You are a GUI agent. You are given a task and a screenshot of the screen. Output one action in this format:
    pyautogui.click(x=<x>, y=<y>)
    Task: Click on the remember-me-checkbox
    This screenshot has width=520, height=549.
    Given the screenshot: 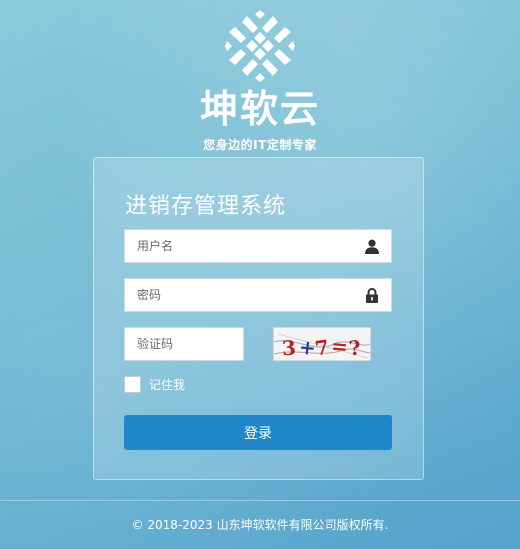 What is the action you would take?
    pyautogui.click(x=132, y=384)
    